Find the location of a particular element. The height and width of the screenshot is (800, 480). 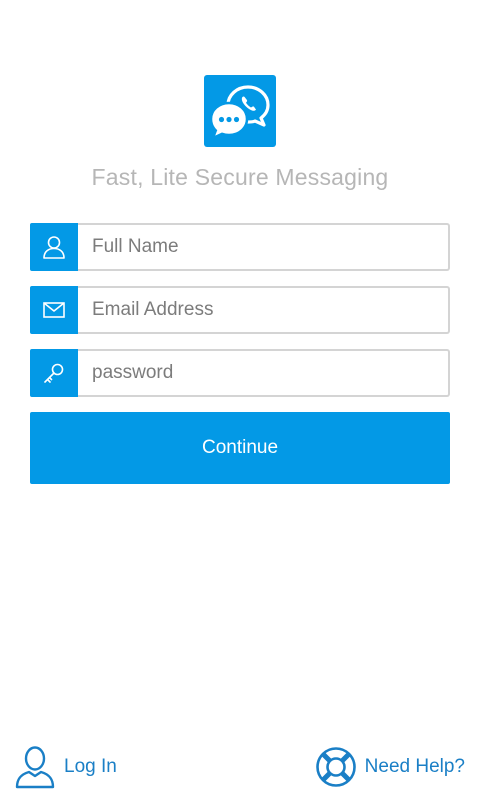

password-field is located at coordinates (240, 373).